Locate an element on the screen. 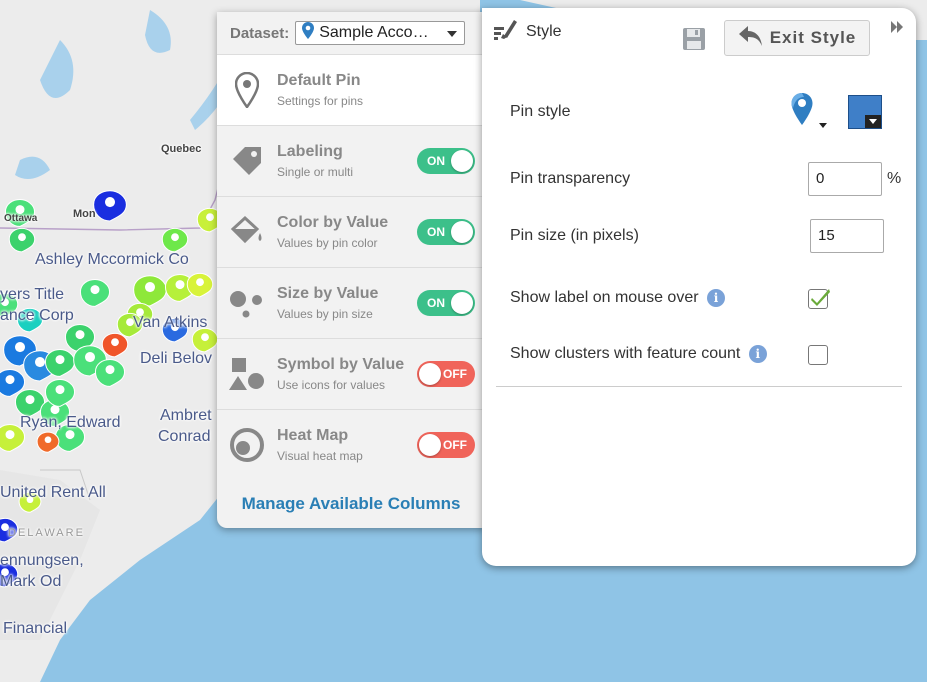 This screenshot has height=682, width=927. map-label-delibelov: Deli Belov is located at coordinates (176, 358).